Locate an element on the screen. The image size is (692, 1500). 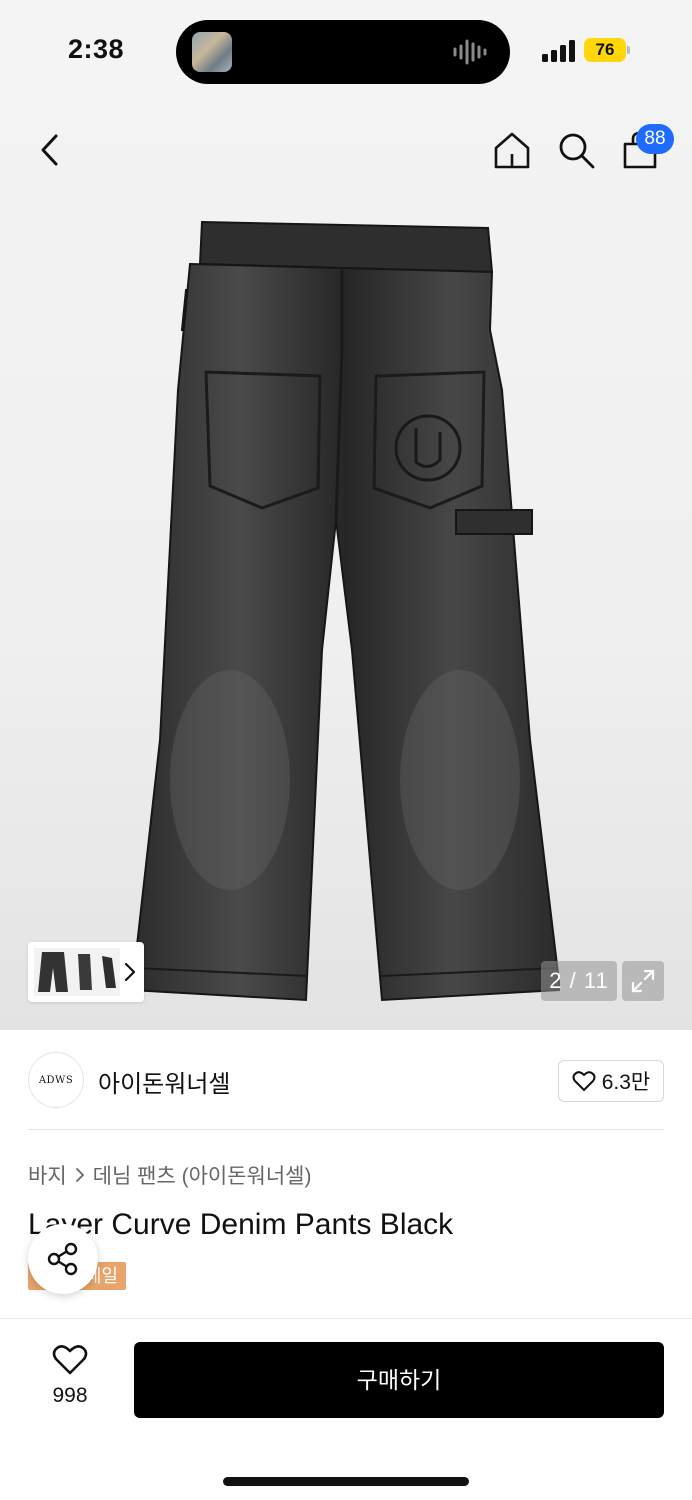
brand-name: 아이돈워너셀 is located at coordinates (164, 1081).